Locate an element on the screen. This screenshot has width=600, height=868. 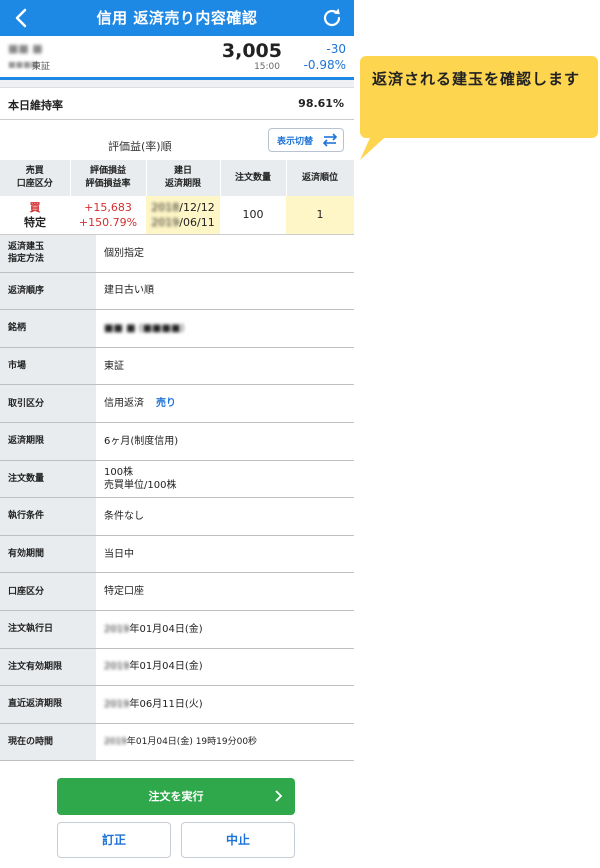
detail-label: 有効期間 is located at coordinates (48, 554).